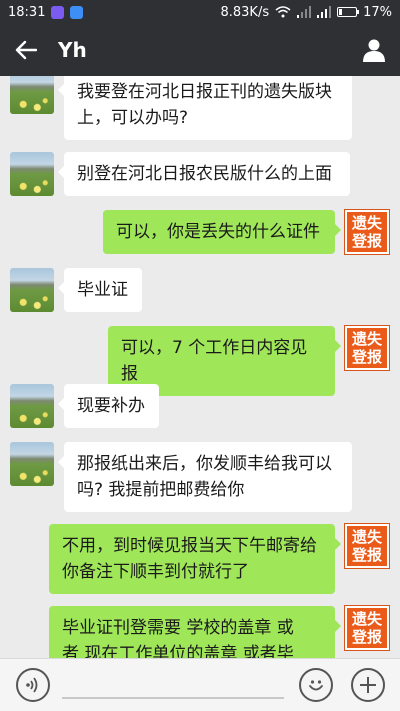 The height and width of the screenshot is (711, 400). What do you see at coordinates (200, 12) in the screenshot?
I see `status-bar: 18:31 8.83K/s 17%` at bounding box center [200, 12].